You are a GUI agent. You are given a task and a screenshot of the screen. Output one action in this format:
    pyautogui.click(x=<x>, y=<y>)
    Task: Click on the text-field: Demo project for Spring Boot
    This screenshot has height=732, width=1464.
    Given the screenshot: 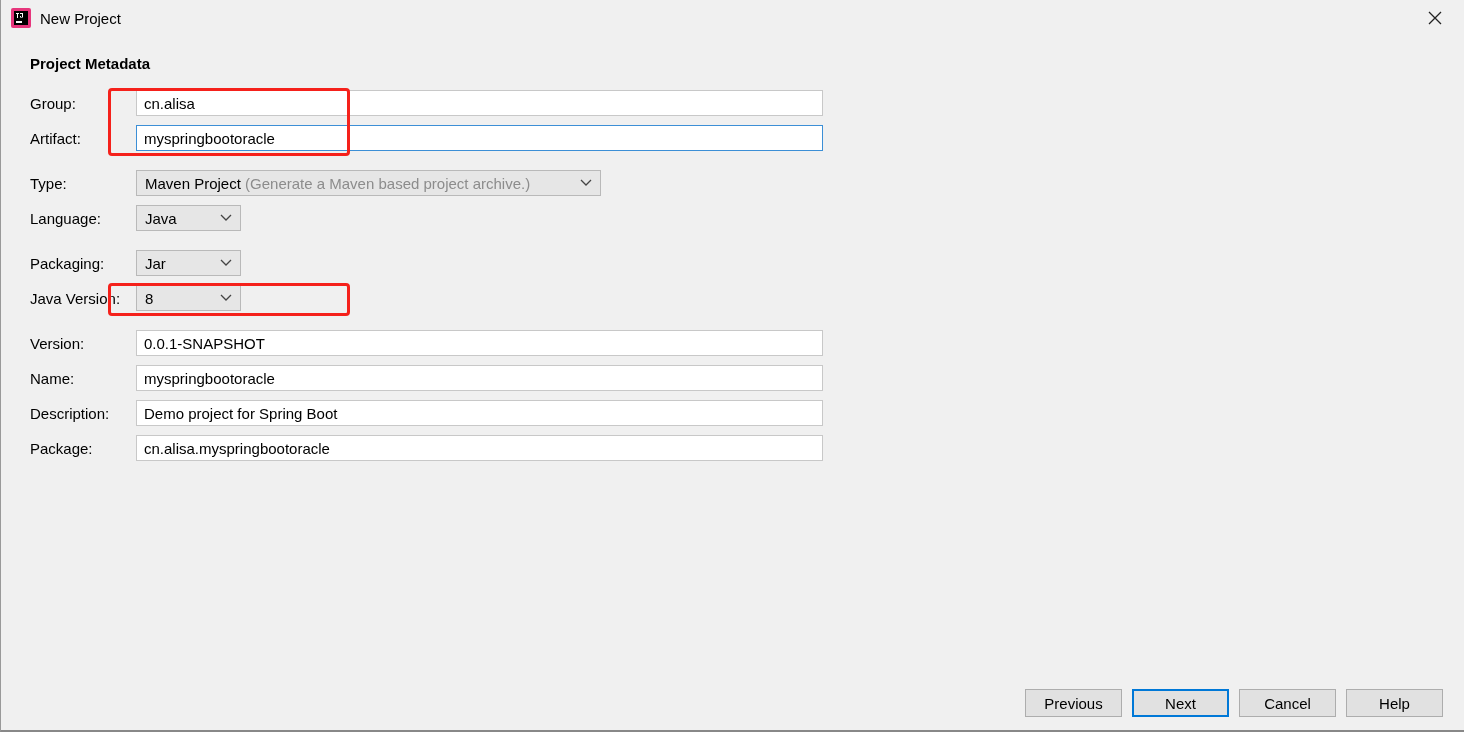 What is the action you would take?
    pyautogui.click(x=479, y=413)
    